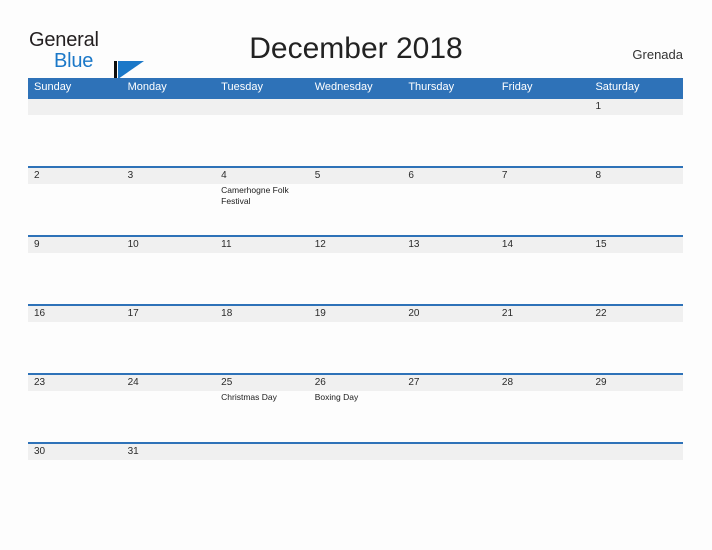  Describe the element at coordinates (356, 416) in the screenshot. I see `day-event: Boxing Day` at that location.